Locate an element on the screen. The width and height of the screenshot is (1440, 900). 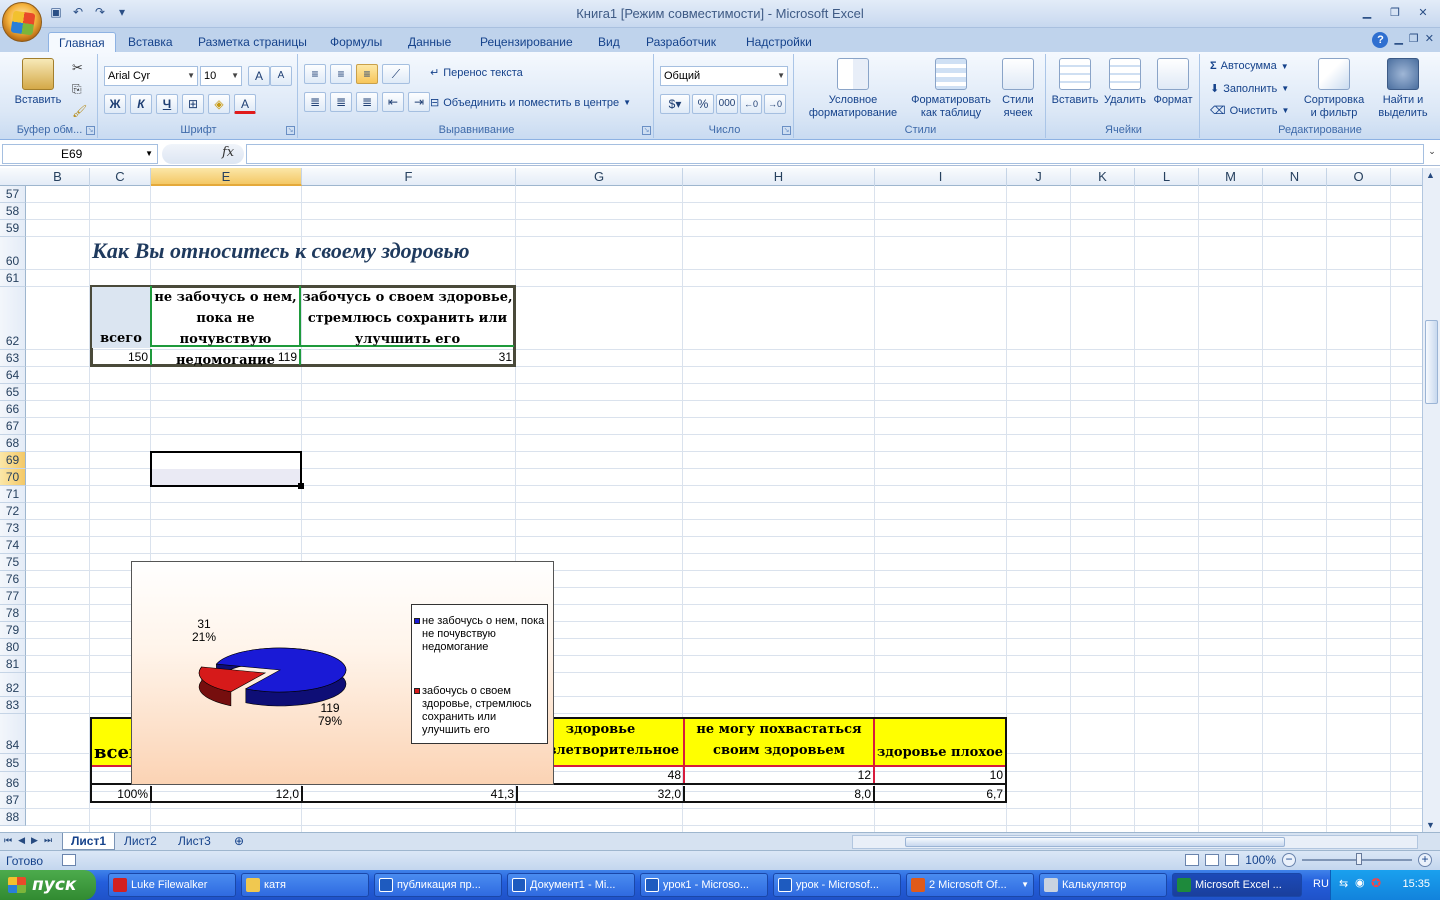
percent-button: % is located at coordinates (703, 104).